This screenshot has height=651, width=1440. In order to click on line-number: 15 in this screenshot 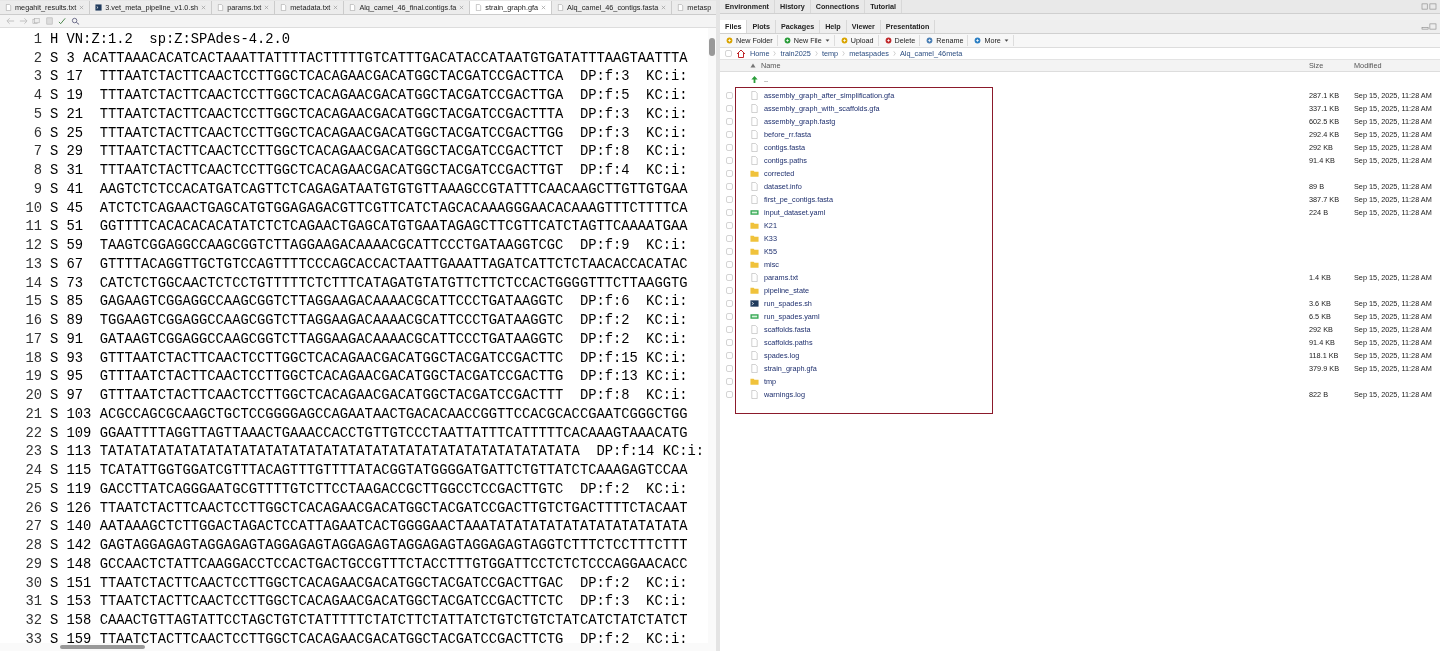, I will do `click(33, 302)`.